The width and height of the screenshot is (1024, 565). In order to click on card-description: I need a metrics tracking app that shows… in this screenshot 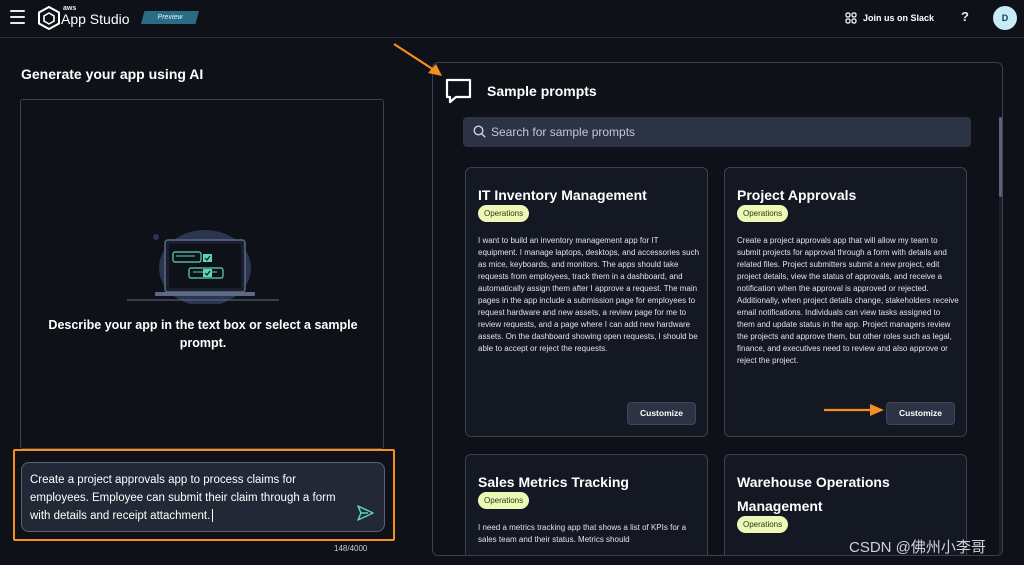, I will do `click(582, 533)`.